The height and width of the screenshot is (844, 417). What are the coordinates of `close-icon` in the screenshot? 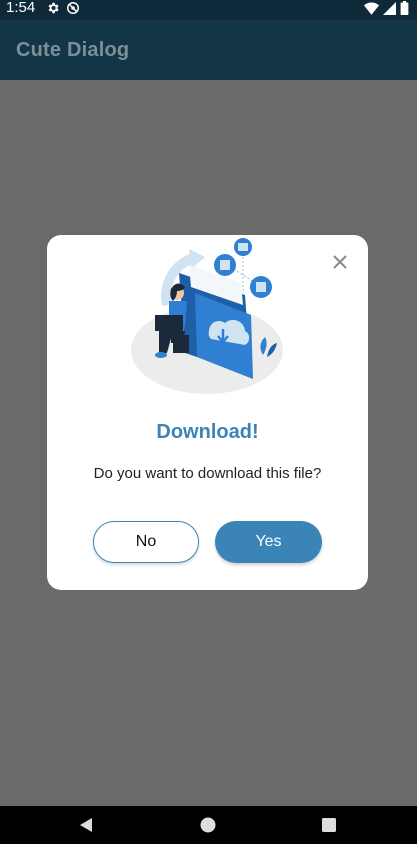 It's located at (340, 262).